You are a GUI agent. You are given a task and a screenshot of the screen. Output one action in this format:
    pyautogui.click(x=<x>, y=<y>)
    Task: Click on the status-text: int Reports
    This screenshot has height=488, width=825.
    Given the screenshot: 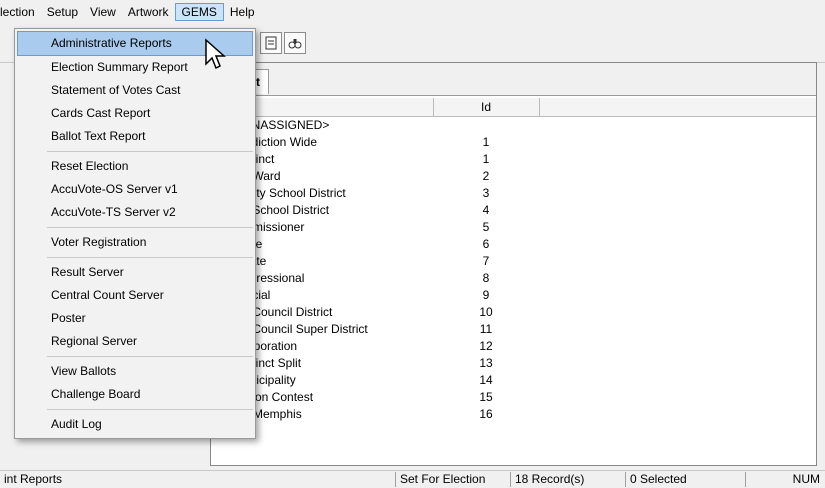 What is the action you would take?
    pyautogui.click(x=33, y=479)
    